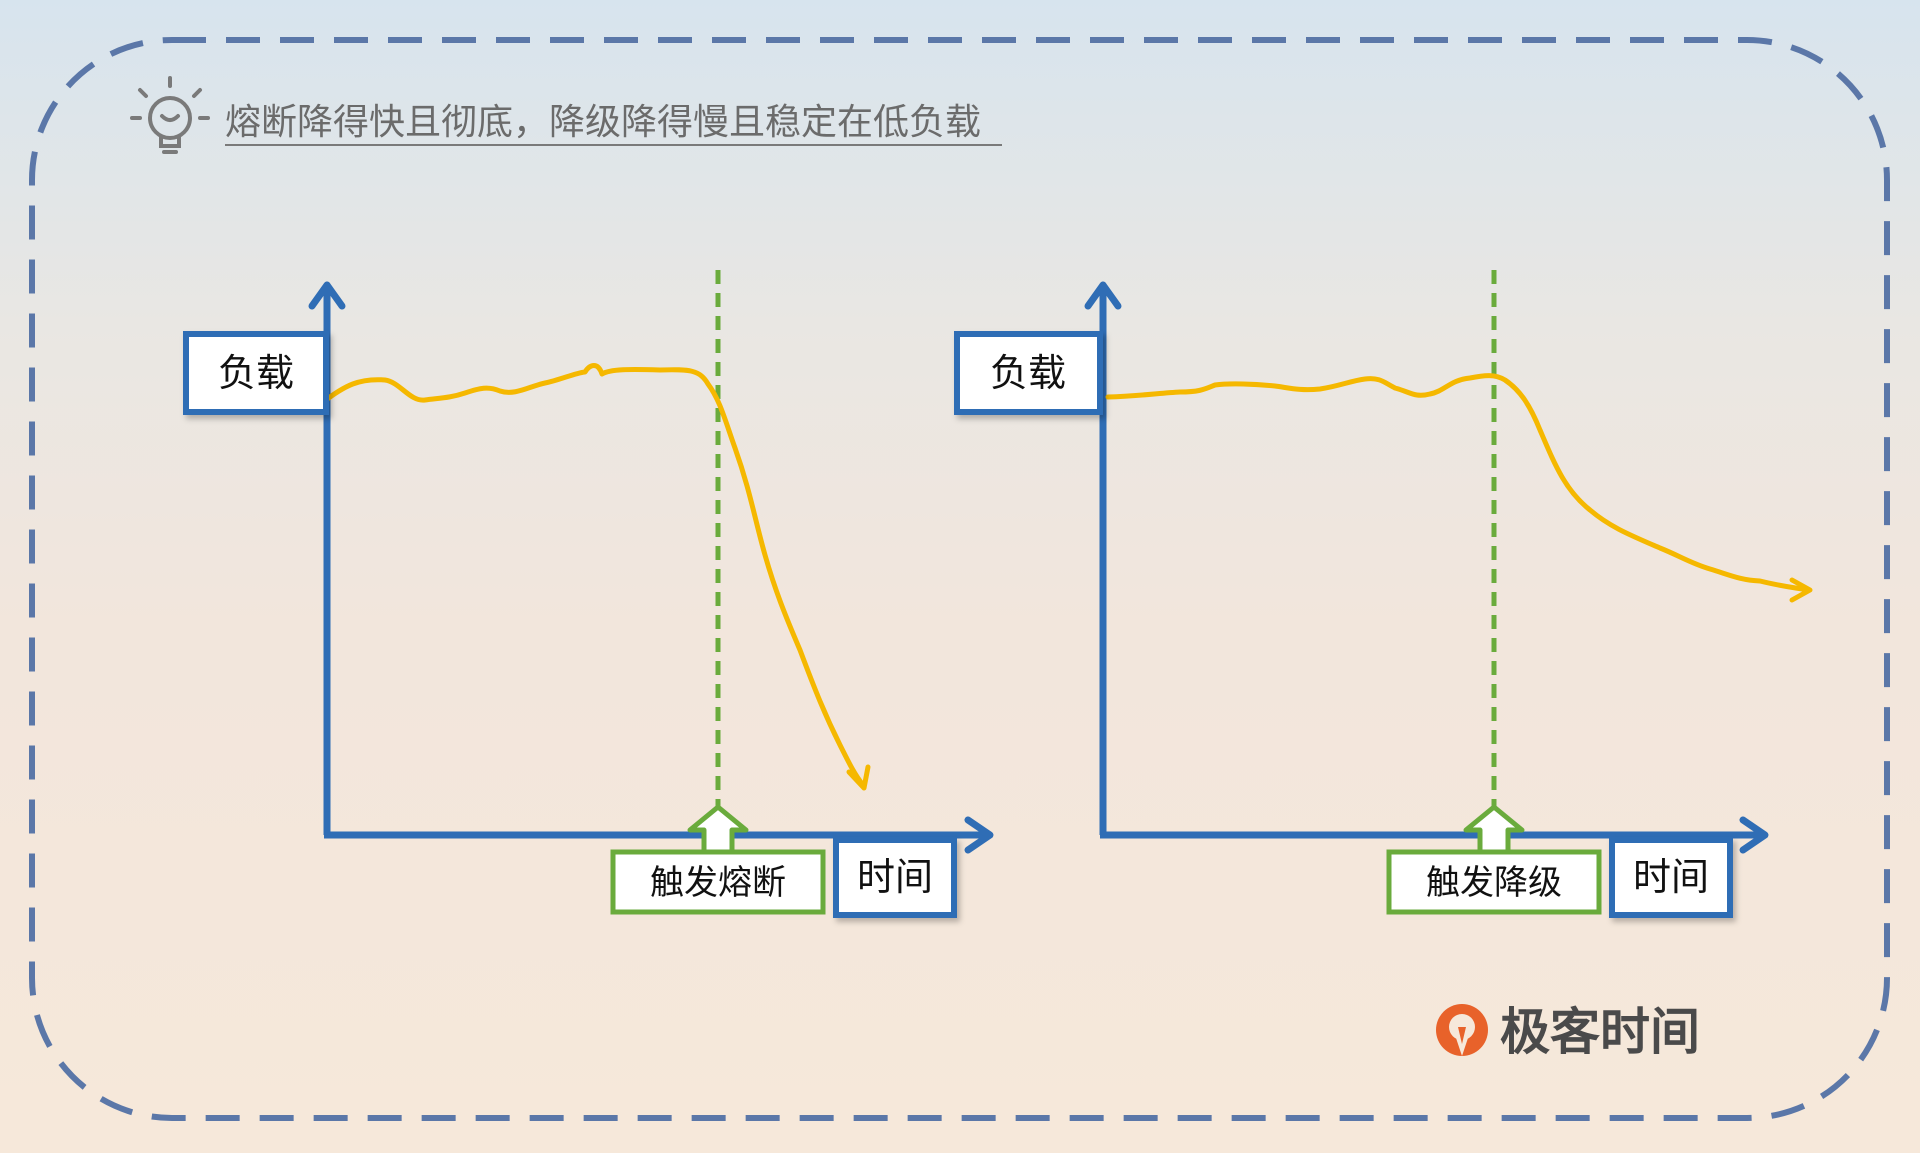 The height and width of the screenshot is (1153, 1920). Describe the element at coordinates (1600, 1032) in the screenshot. I see `logo-text: 极客时间` at that location.